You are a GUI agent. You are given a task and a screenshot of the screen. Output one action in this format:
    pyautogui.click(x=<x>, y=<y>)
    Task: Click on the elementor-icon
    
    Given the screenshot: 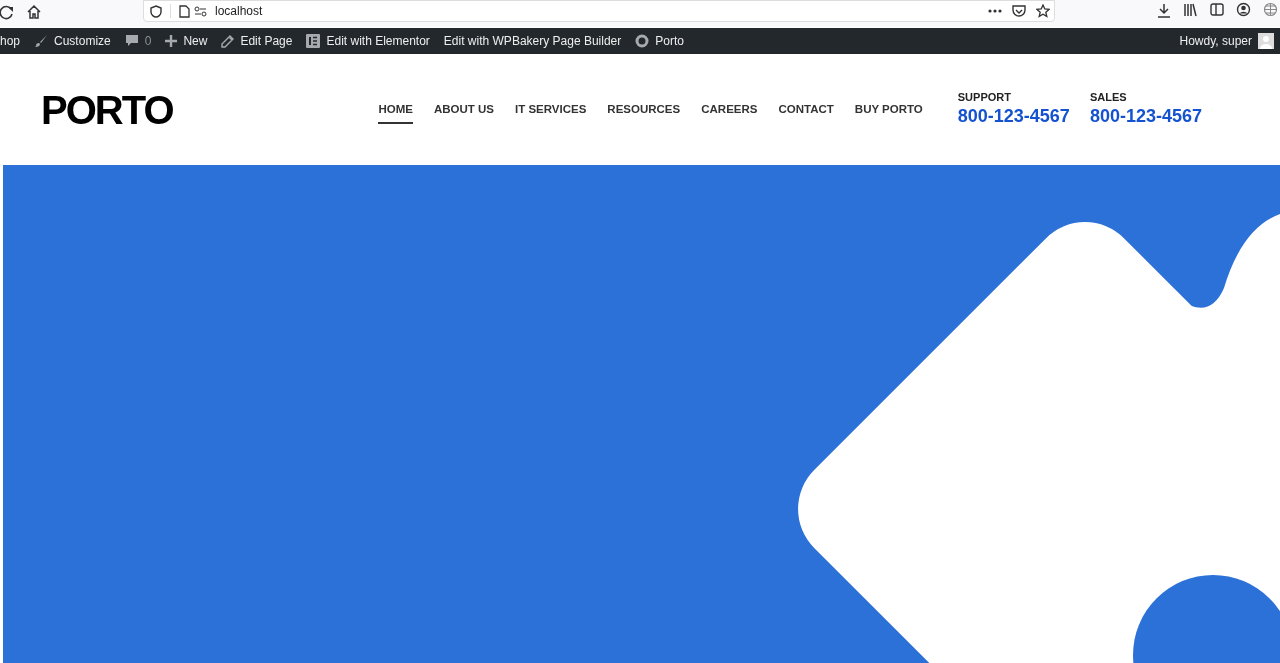 What is the action you would take?
    pyautogui.click(x=313, y=41)
    